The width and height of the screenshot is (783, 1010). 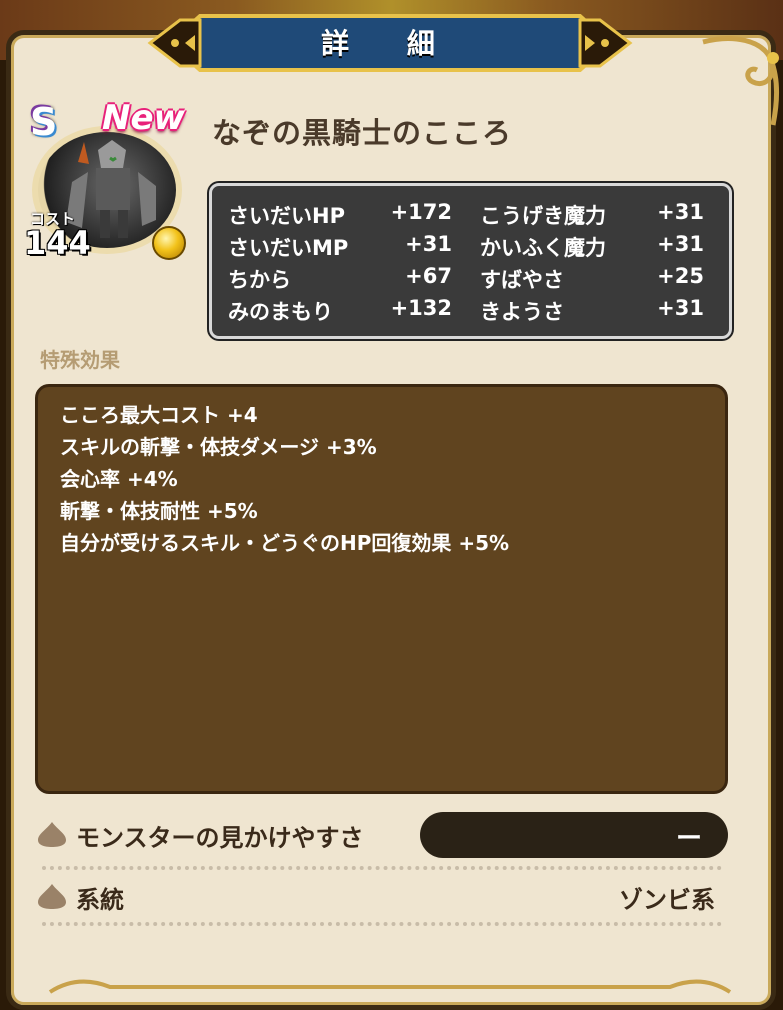 What do you see at coordinates (169, 243) in the screenshot?
I see `gold-medal-icon` at bounding box center [169, 243].